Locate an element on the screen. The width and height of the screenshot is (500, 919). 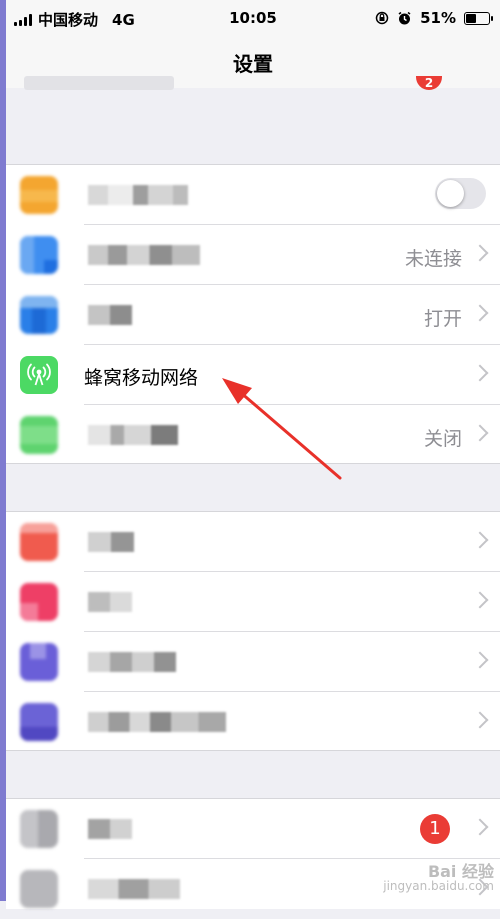
hotspot-status-value: 关闭 is located at coordinates (442, 439).